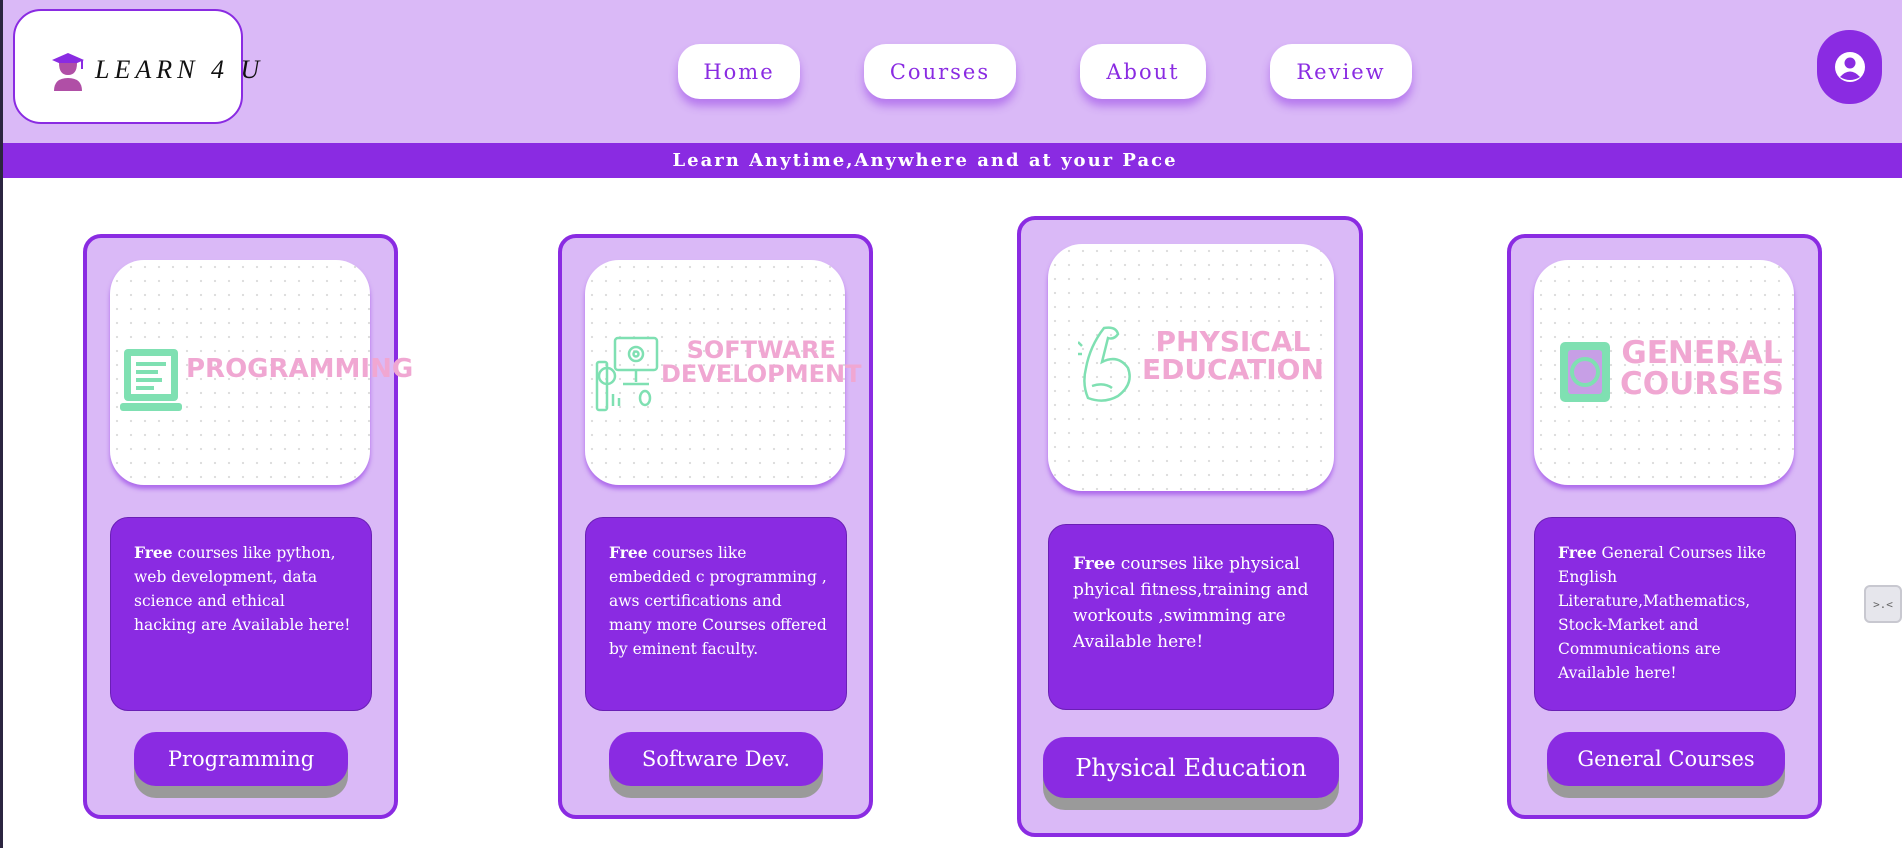 This screenshot has height=848, width=1902. I want to click on nav-home-button: Home, so click(739, 71).